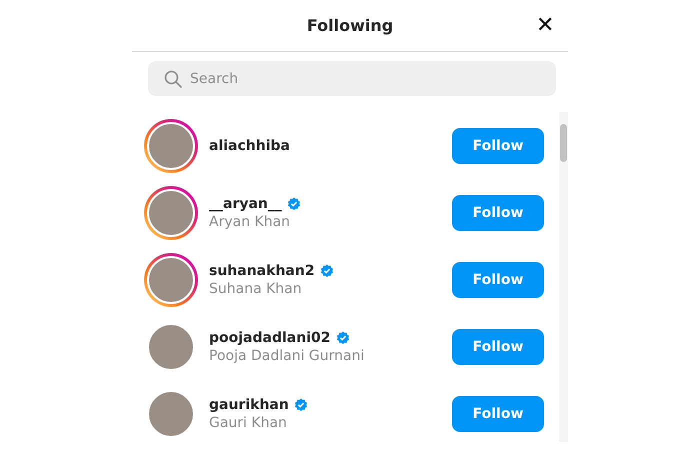  What do you see at coordinates (352, 78) in the screenshot?
I see `search-field: Search` at bounding box center [352, 78].